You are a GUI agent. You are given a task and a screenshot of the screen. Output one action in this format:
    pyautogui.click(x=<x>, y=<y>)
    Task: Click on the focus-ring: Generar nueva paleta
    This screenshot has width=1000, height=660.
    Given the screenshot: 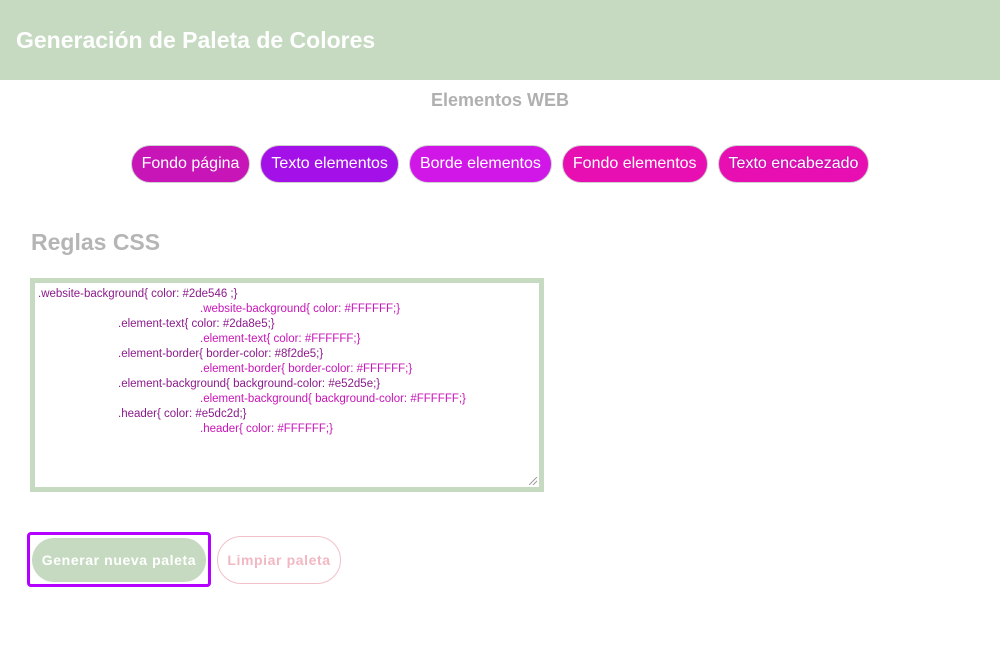 What is the action you would take?
    pyautogui.click(x=119, y=559)
    